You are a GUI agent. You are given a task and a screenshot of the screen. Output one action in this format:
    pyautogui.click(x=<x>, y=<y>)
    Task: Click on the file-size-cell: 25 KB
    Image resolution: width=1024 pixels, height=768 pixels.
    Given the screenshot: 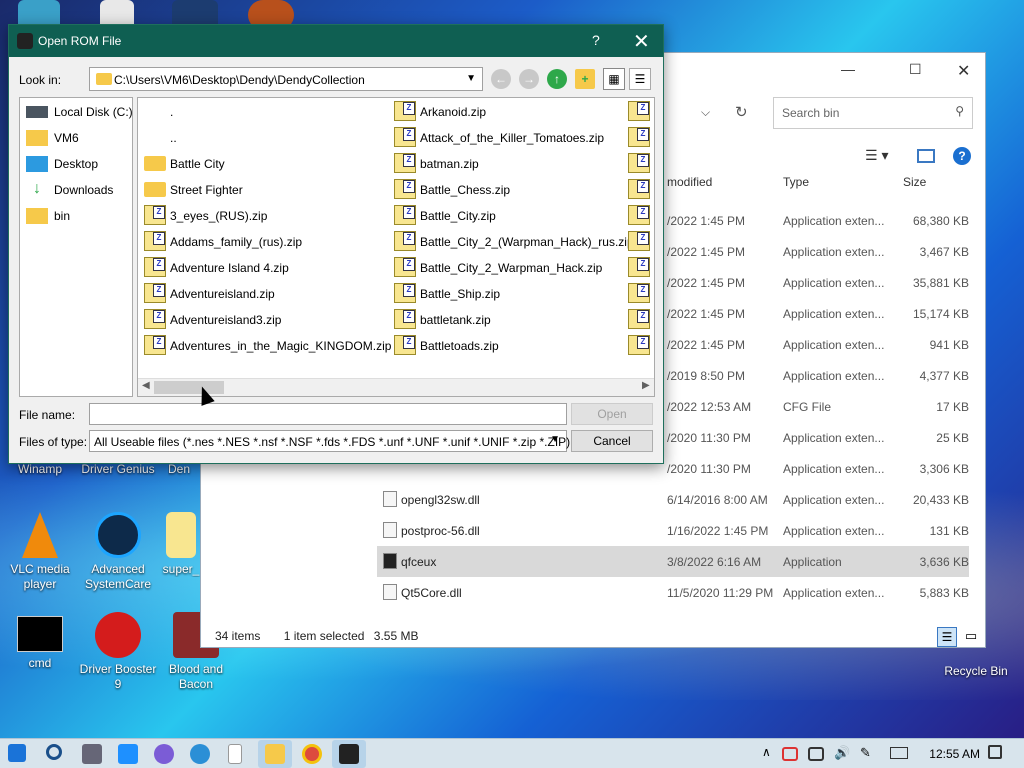 What is the action you would take?
    pyautogui.click(x=952, y=438)
    